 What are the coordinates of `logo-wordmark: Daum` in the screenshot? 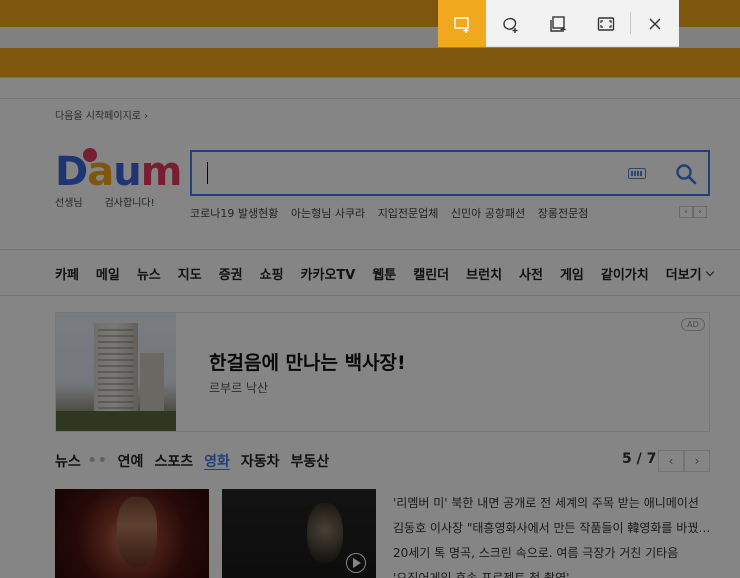 It's located at (119, 172).